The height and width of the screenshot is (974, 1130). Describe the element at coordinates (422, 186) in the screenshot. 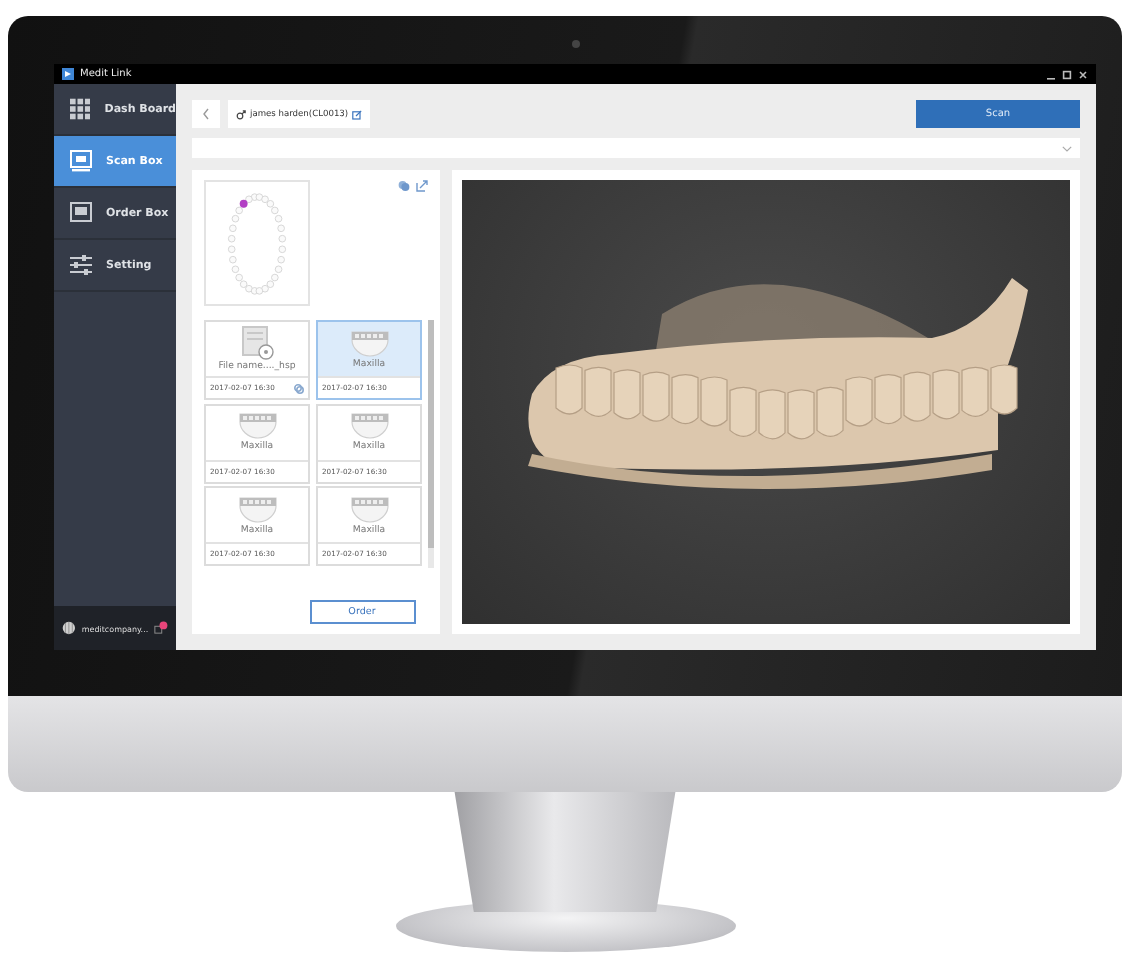

I see `export-icon` at that location.